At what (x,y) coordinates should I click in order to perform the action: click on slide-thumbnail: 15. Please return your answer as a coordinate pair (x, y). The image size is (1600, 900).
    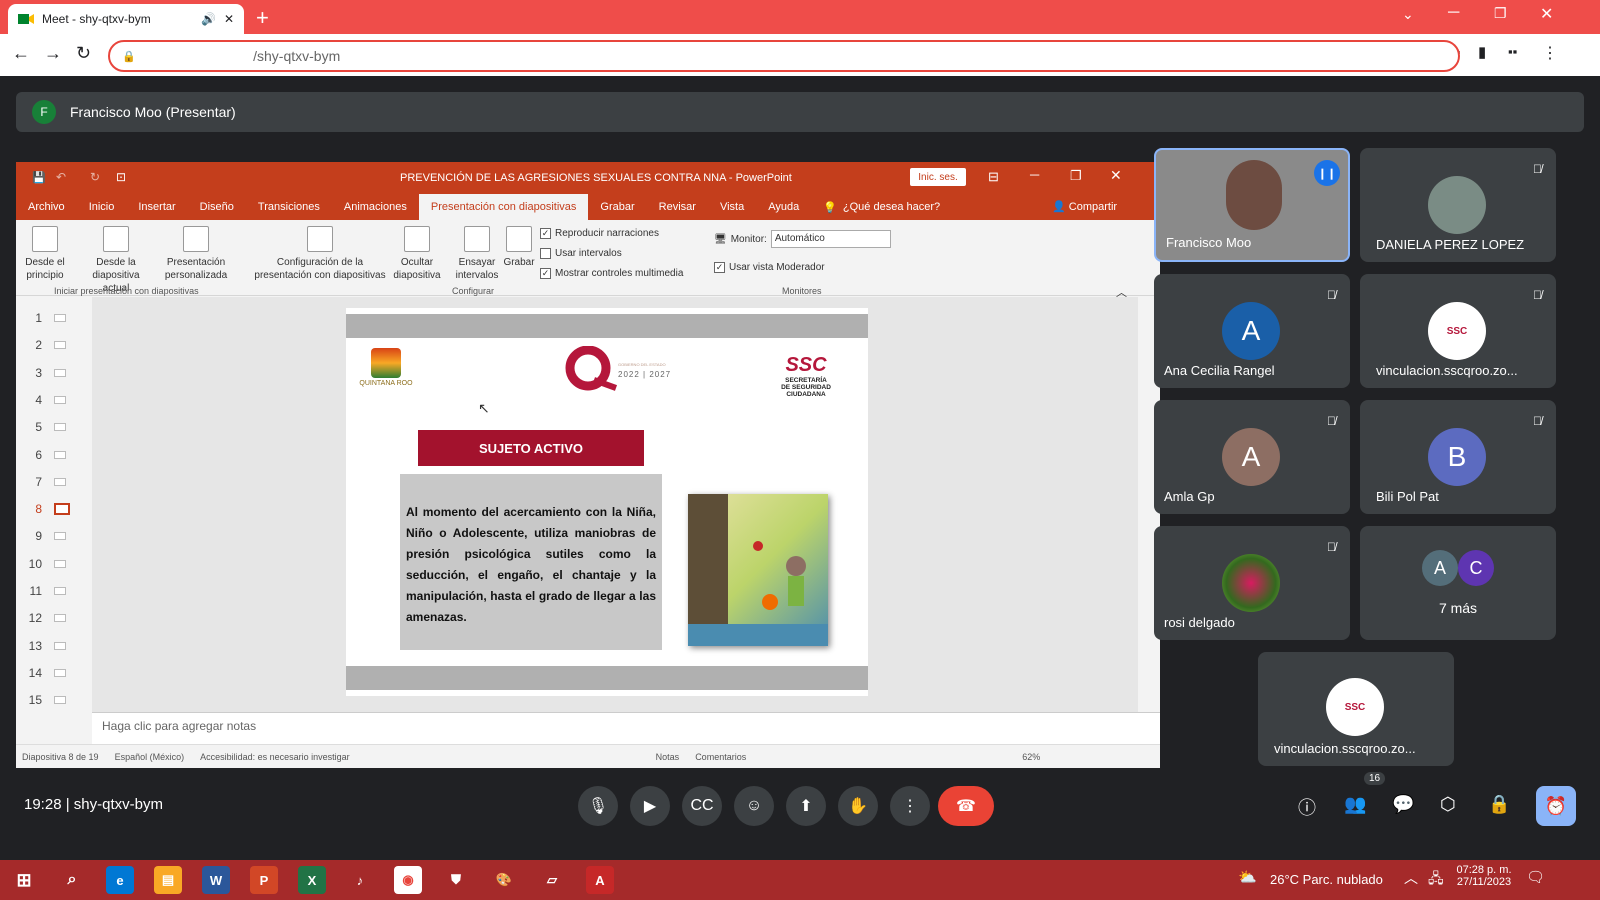
    Looking at the image, I should click on (50, 700).